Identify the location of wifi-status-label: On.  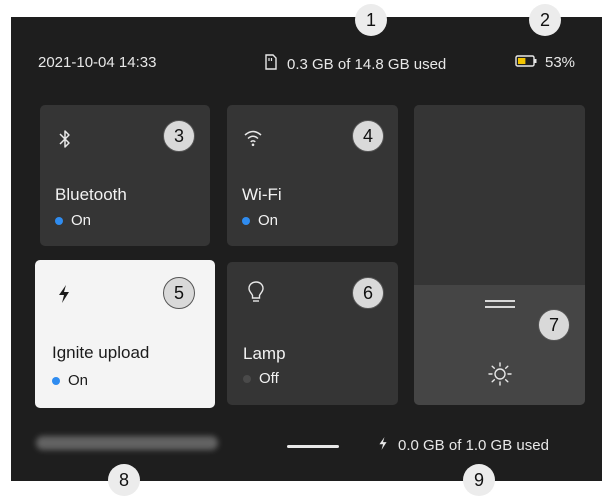
(268, 220).